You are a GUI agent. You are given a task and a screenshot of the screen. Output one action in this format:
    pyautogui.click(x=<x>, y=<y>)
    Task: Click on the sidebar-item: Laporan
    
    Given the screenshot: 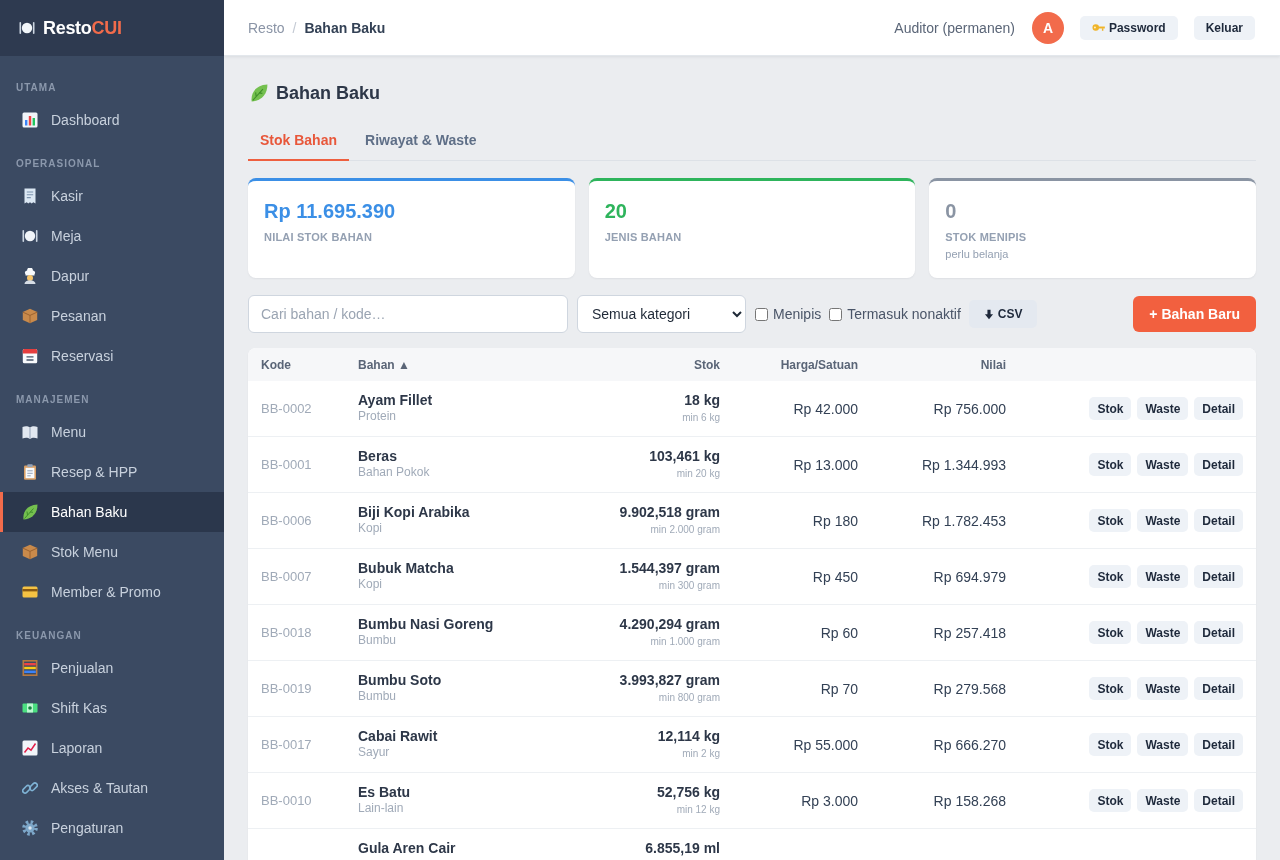 What is the action you would take?
    pyautogui.click(x=112, y=748)
    